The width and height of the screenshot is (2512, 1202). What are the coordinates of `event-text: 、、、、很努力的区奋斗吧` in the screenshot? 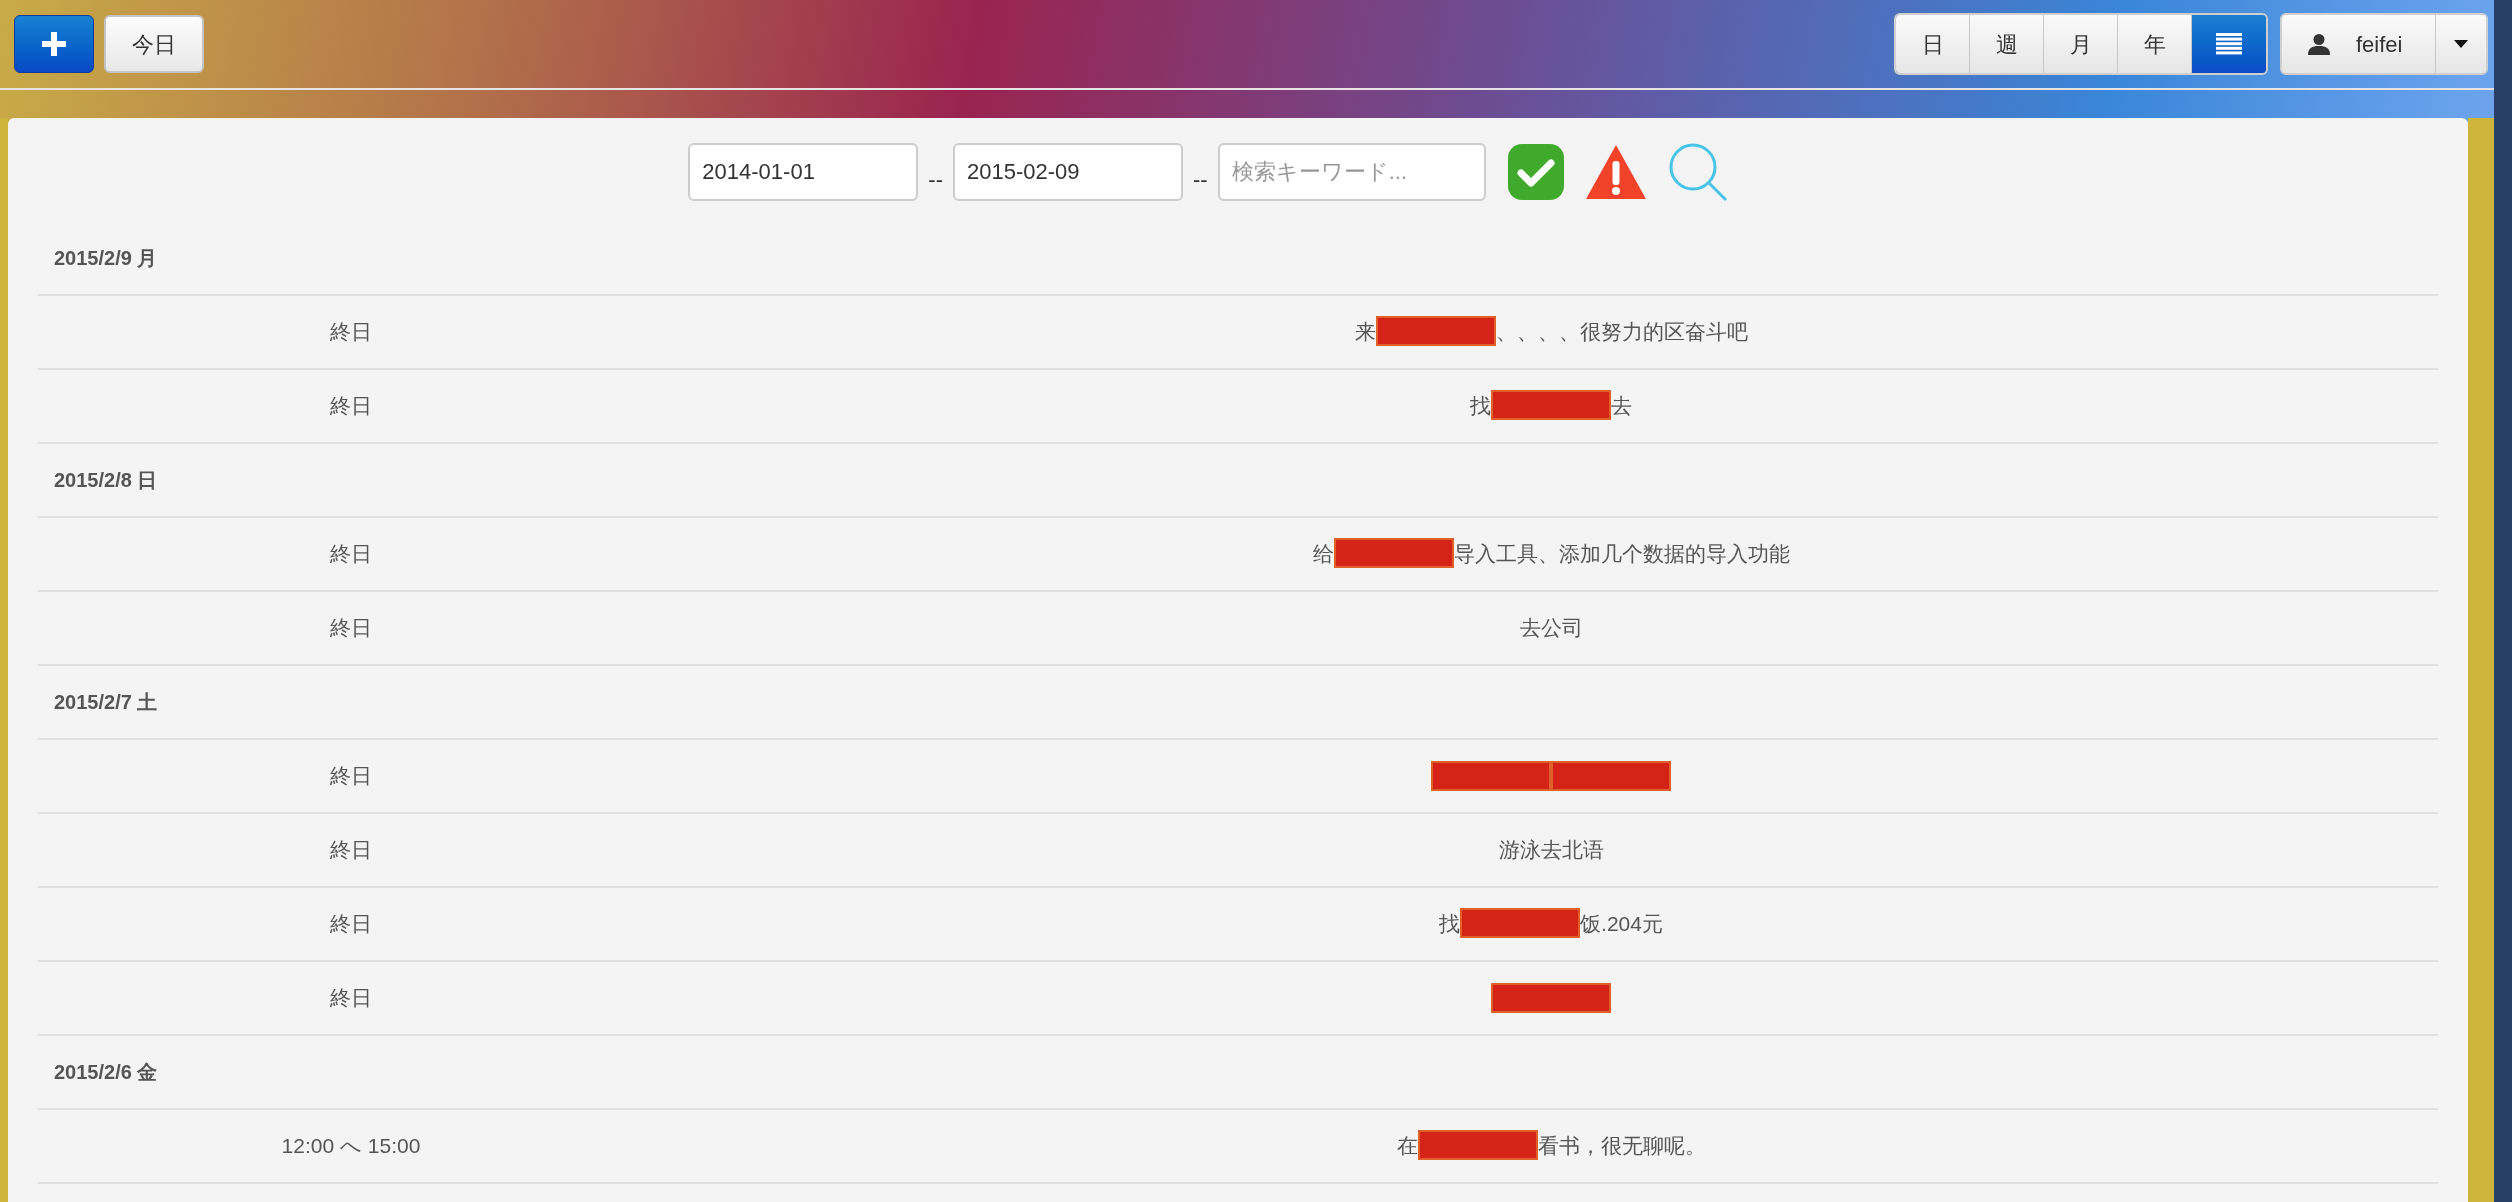 It's located at (1621, 332).